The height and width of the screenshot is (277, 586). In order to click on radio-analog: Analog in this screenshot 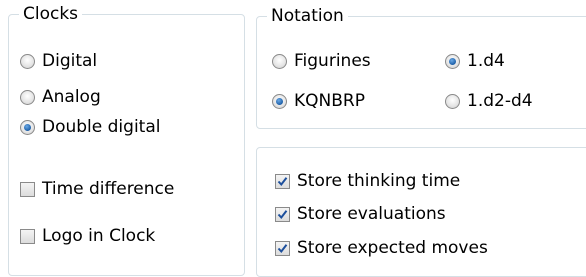, I will do `click(60, 97)`.